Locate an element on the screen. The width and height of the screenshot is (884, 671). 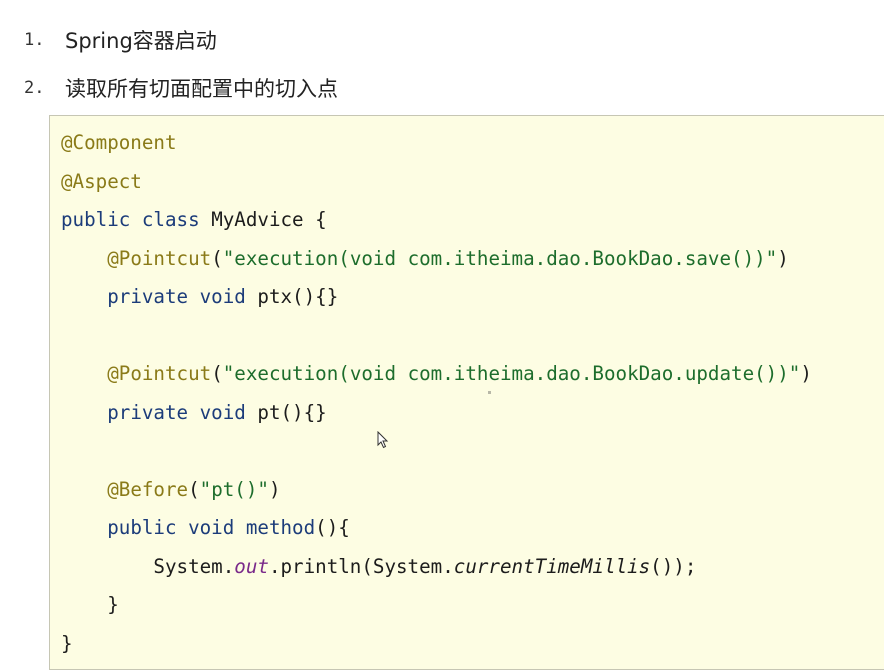
code-line: @Component is located at coordinates (119, 143).